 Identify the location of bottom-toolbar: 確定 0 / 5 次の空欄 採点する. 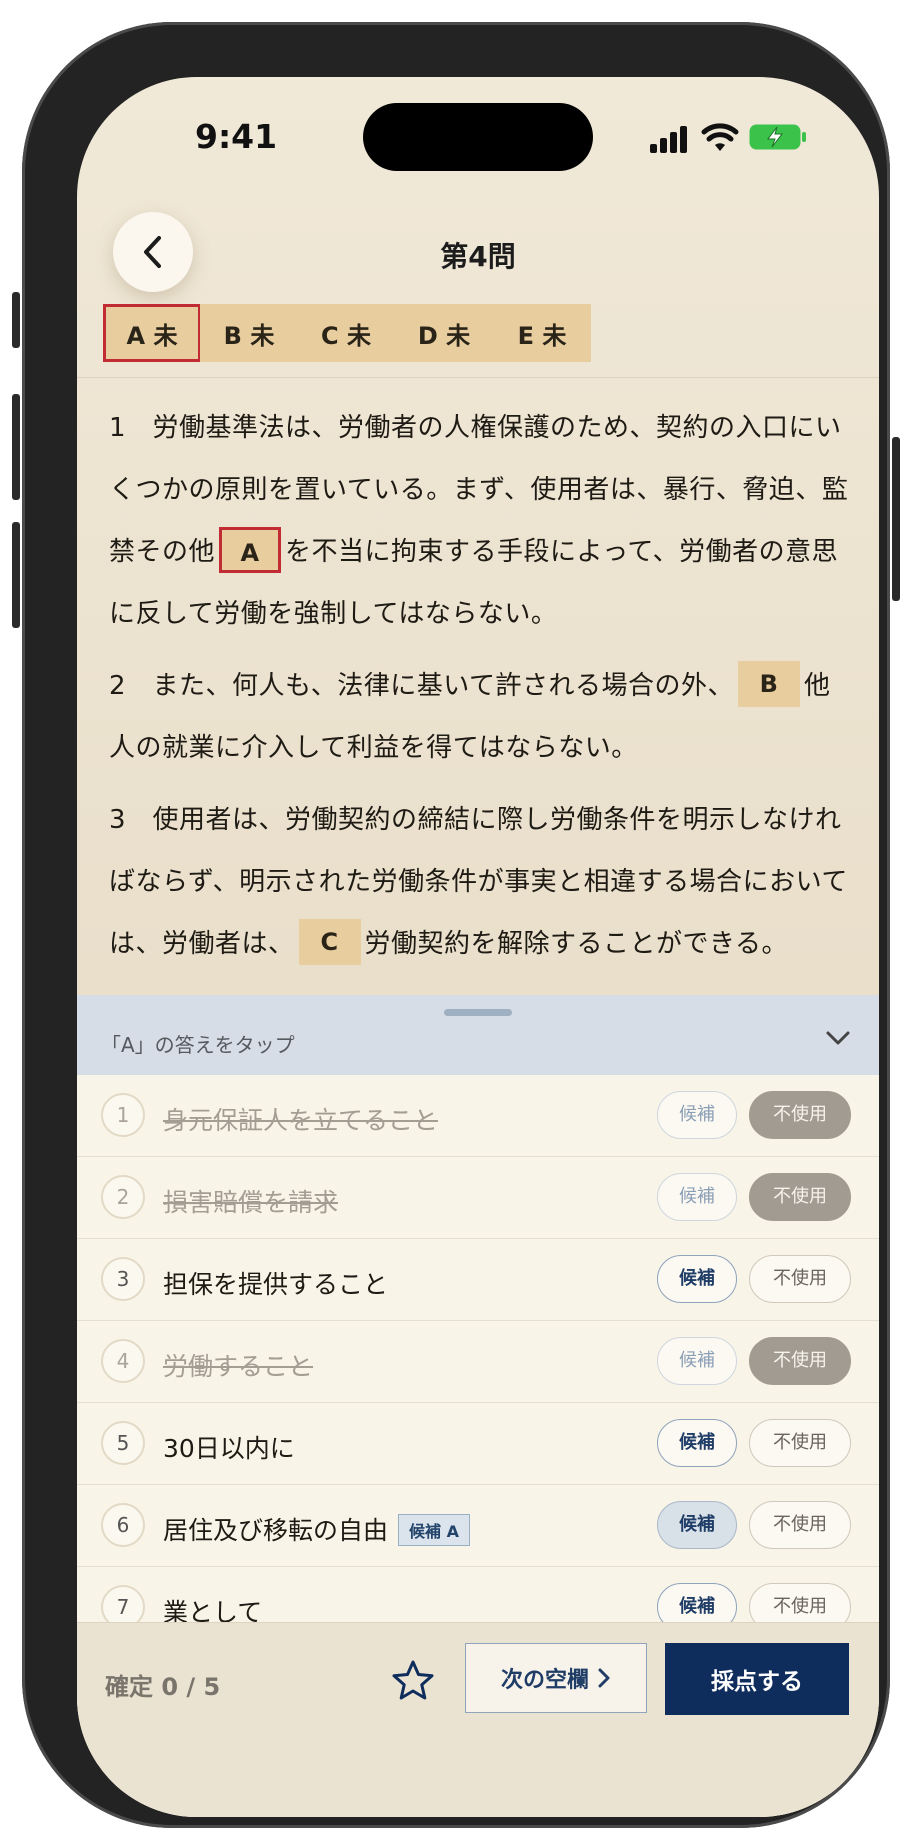
(478, 1719).